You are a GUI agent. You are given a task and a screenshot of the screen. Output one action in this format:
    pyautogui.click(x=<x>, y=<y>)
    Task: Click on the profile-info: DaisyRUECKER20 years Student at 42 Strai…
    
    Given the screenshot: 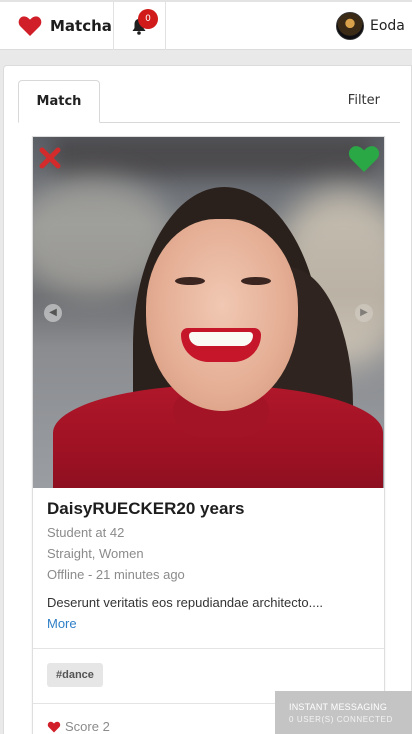 What is the action you would take?
    pyautogui.click(x=212, y=565)
    